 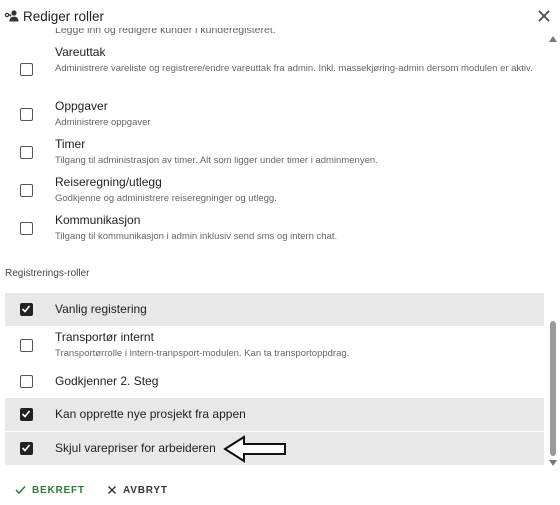 I want to click on scroll-up-icon, so click(x=553, y=39).